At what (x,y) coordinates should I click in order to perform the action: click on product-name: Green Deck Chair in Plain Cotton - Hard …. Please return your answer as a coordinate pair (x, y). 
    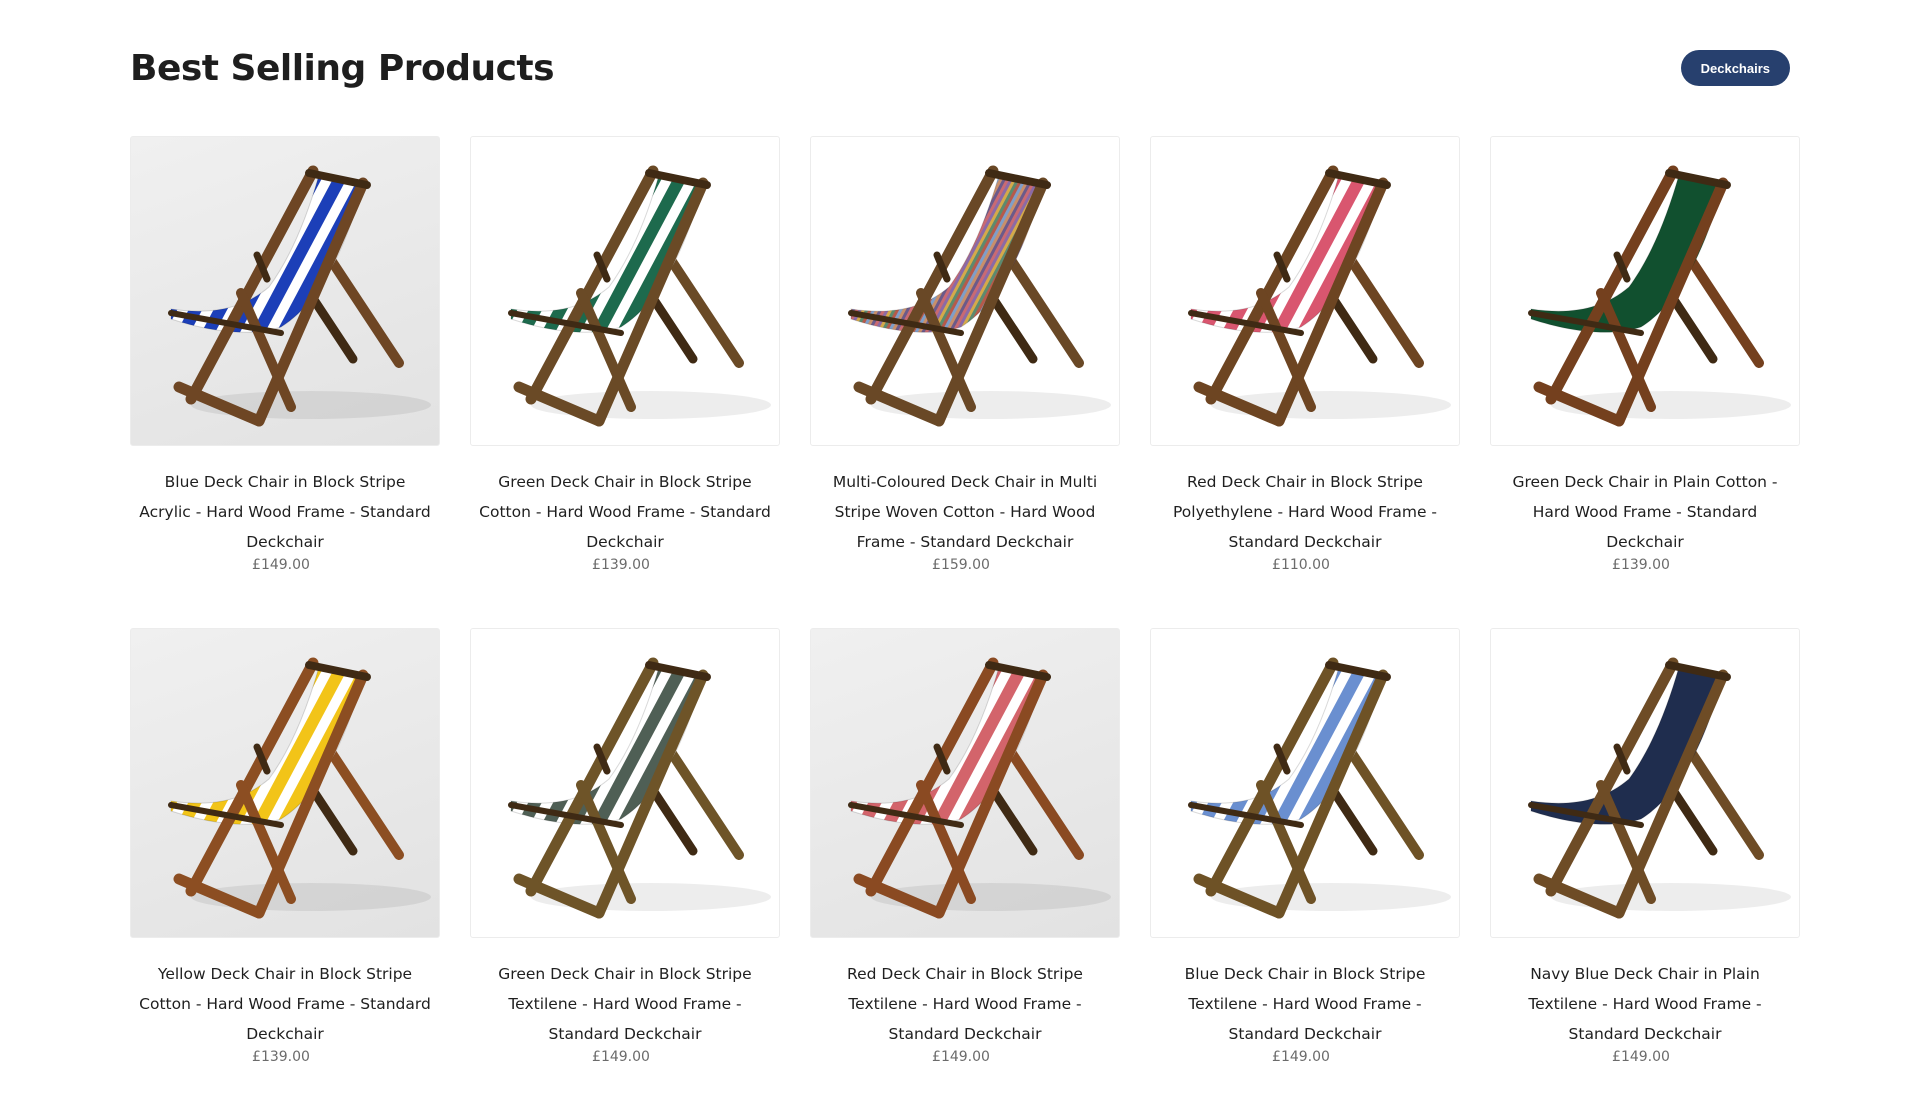
    Looking at the image, I should click on (1645, 512).